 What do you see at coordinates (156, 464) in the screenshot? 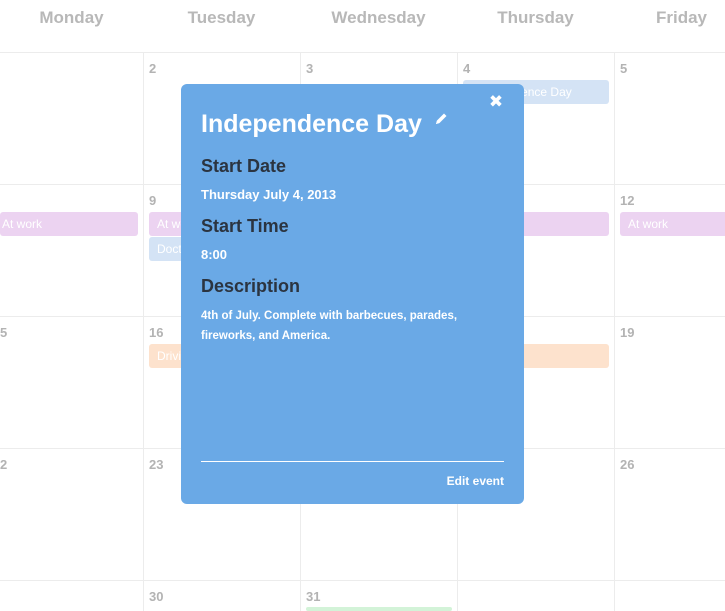
I see `day-number: 23` at bounding box center [156, 464].